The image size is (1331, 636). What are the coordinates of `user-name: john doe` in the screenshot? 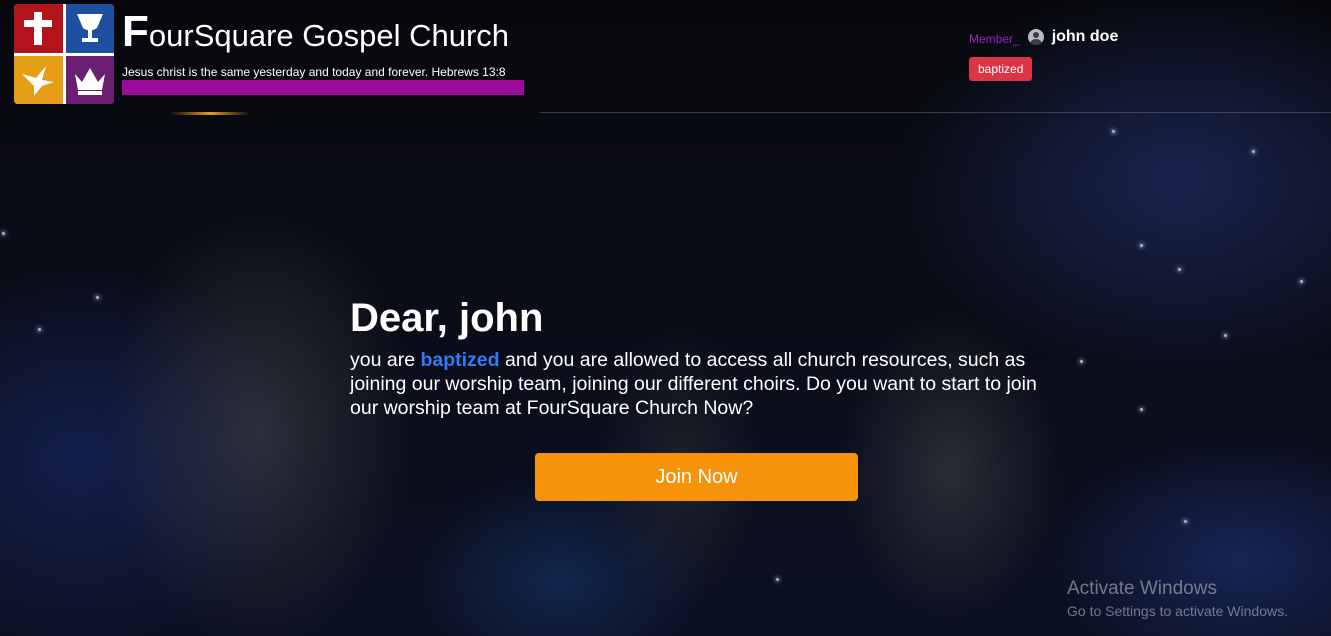 It's located at (1085, 37).